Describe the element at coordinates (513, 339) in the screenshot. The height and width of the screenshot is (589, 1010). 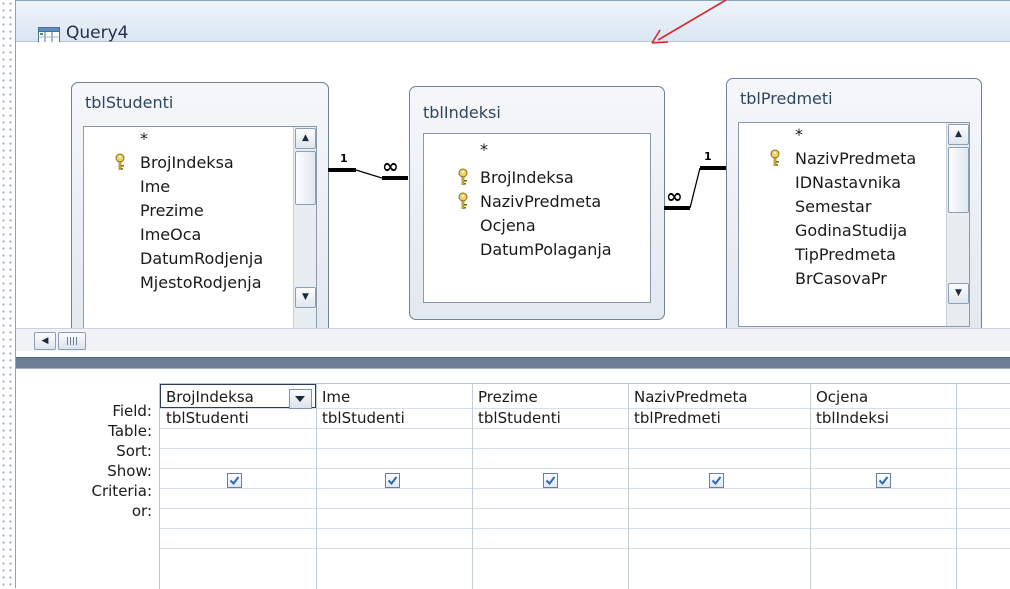
I see `horizontal-scrollbar: ◀` at that location.